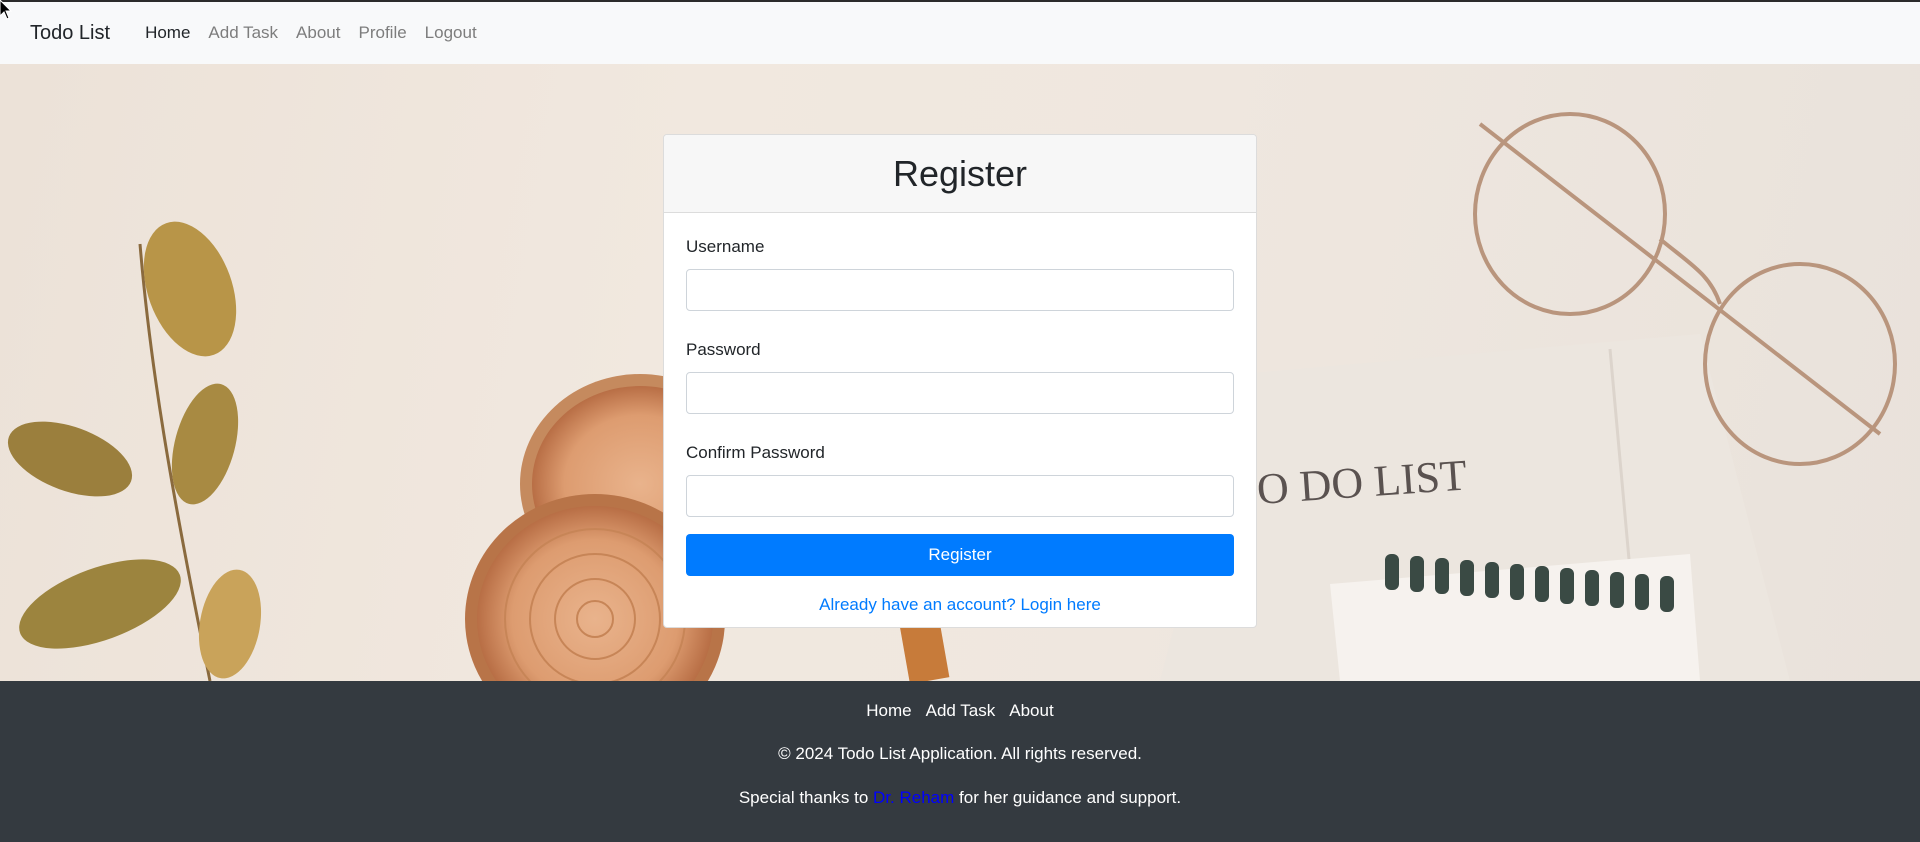 Image resolution: width=1920 pixels, height=842 pixels. I want to click on footer-link-add-task: Add Task, so click(961, 711).